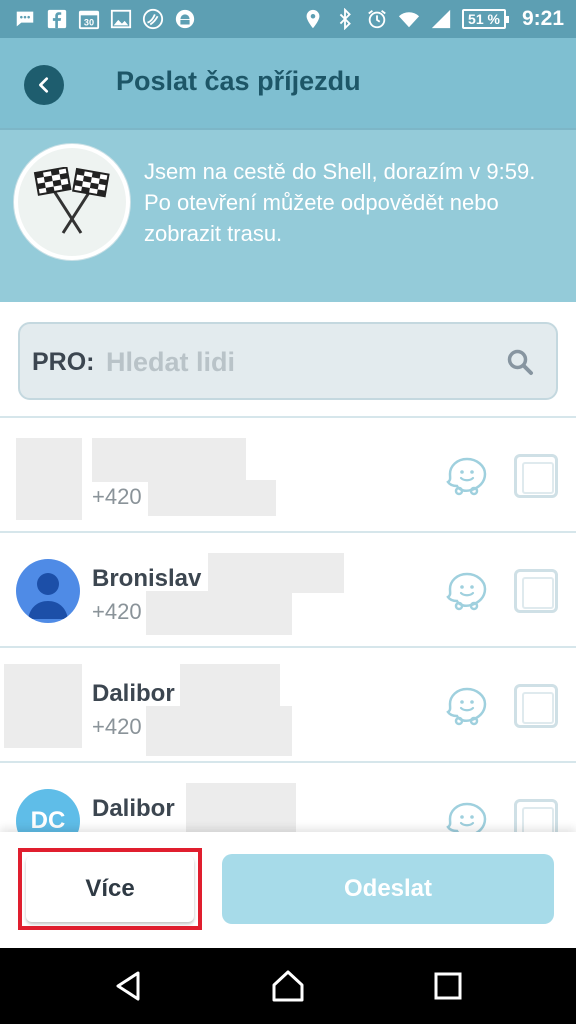 The width and height of the screenshot is (576, 1024). I want to click on wifi-icon, so click(409, 19).